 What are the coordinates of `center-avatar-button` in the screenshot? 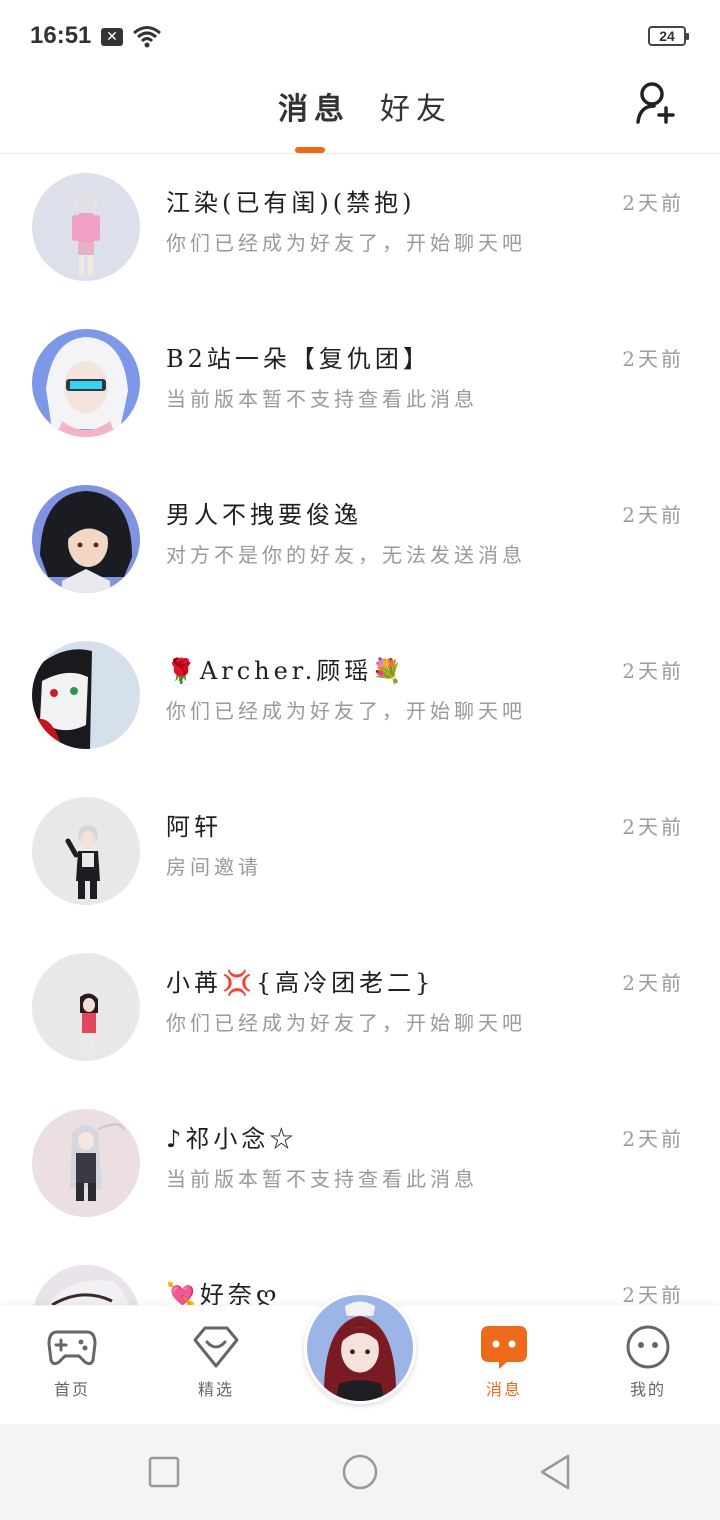 It's located at (360, 1348).